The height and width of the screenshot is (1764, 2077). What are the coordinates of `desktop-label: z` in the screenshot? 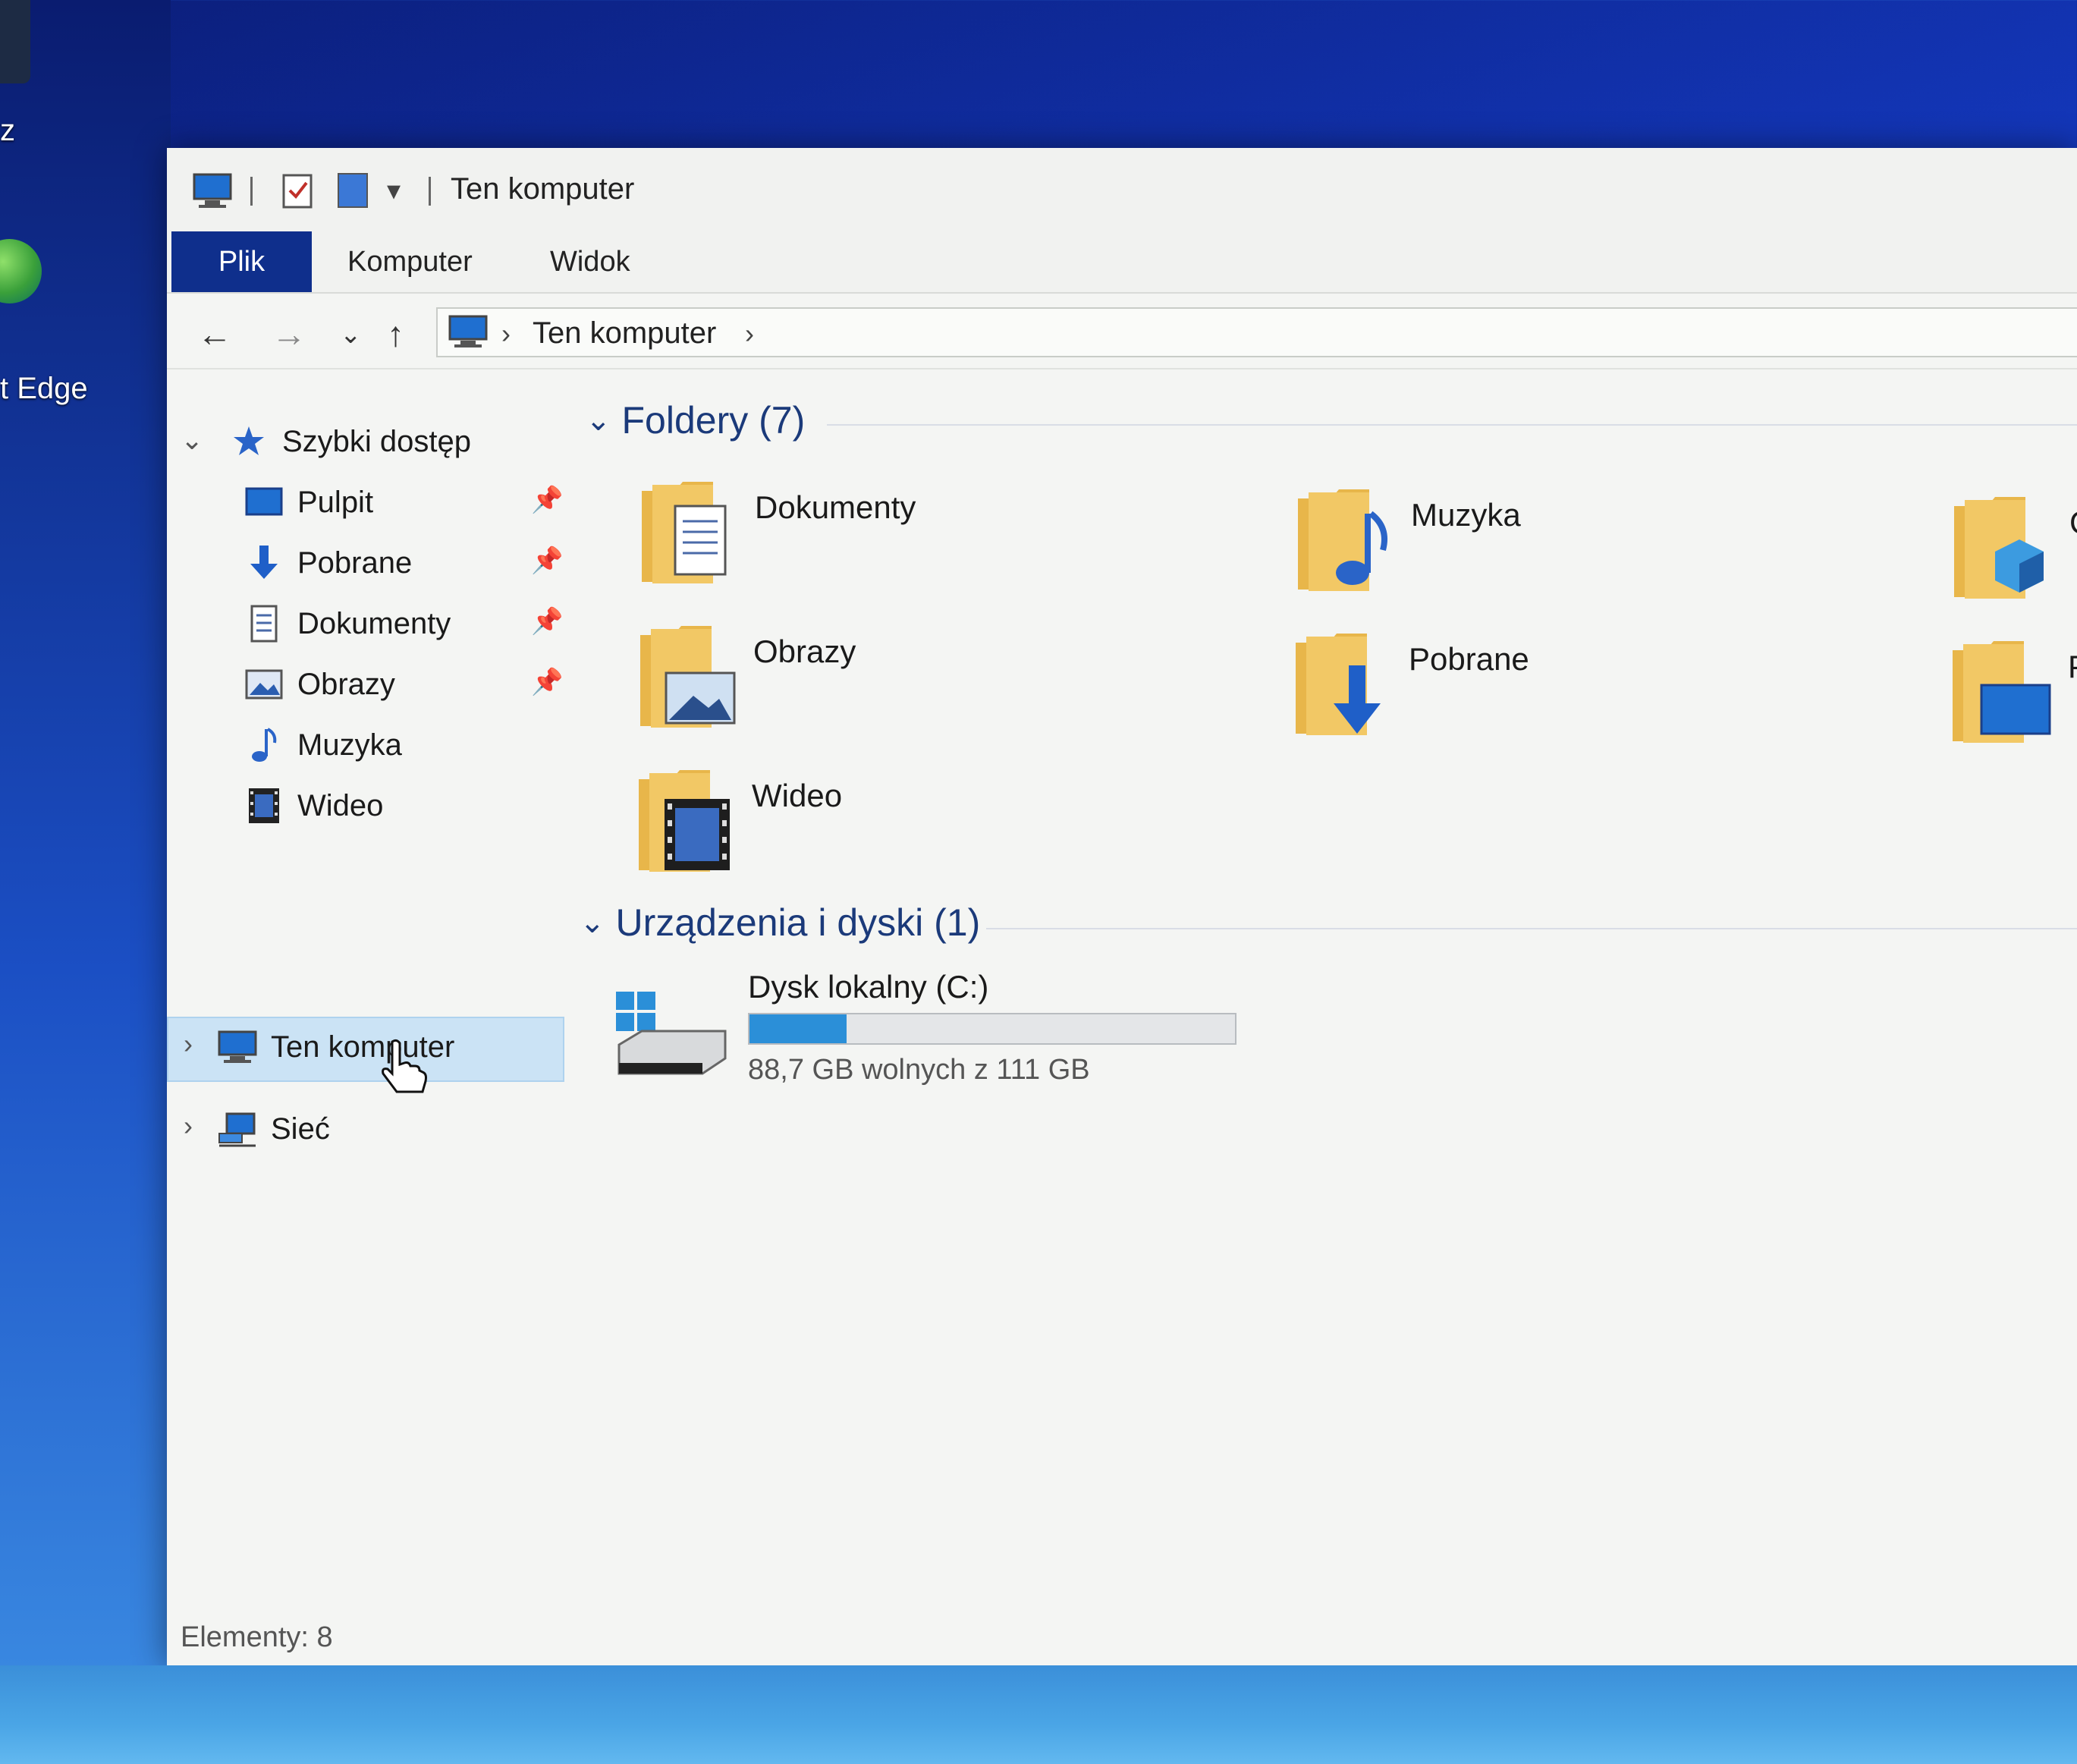 It's located at (7, 130).